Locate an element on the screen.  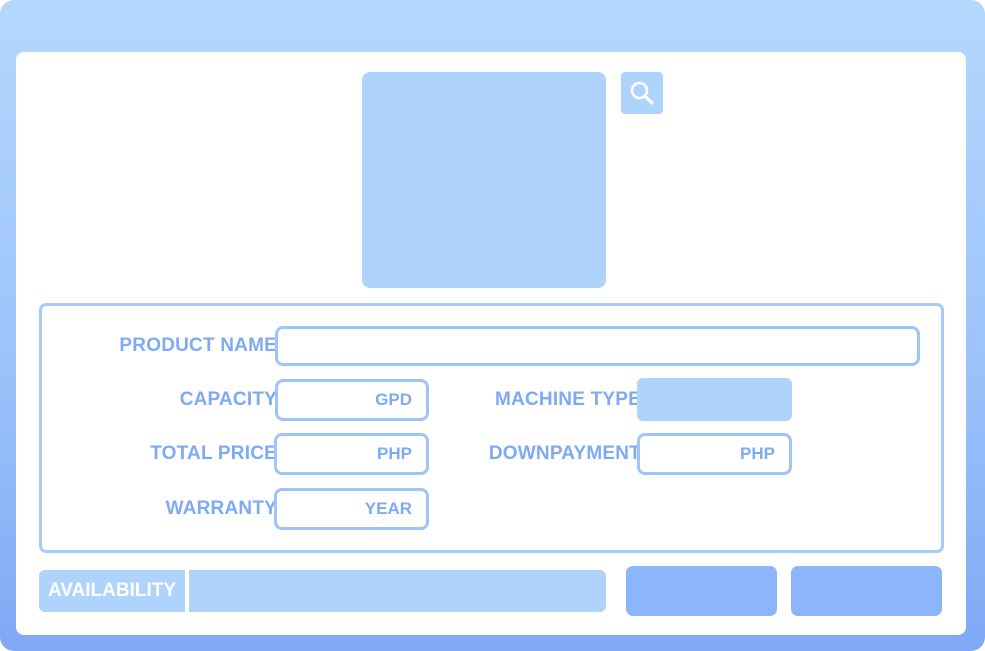
downpayment-input: PHP is located at coordinates (714, 454).